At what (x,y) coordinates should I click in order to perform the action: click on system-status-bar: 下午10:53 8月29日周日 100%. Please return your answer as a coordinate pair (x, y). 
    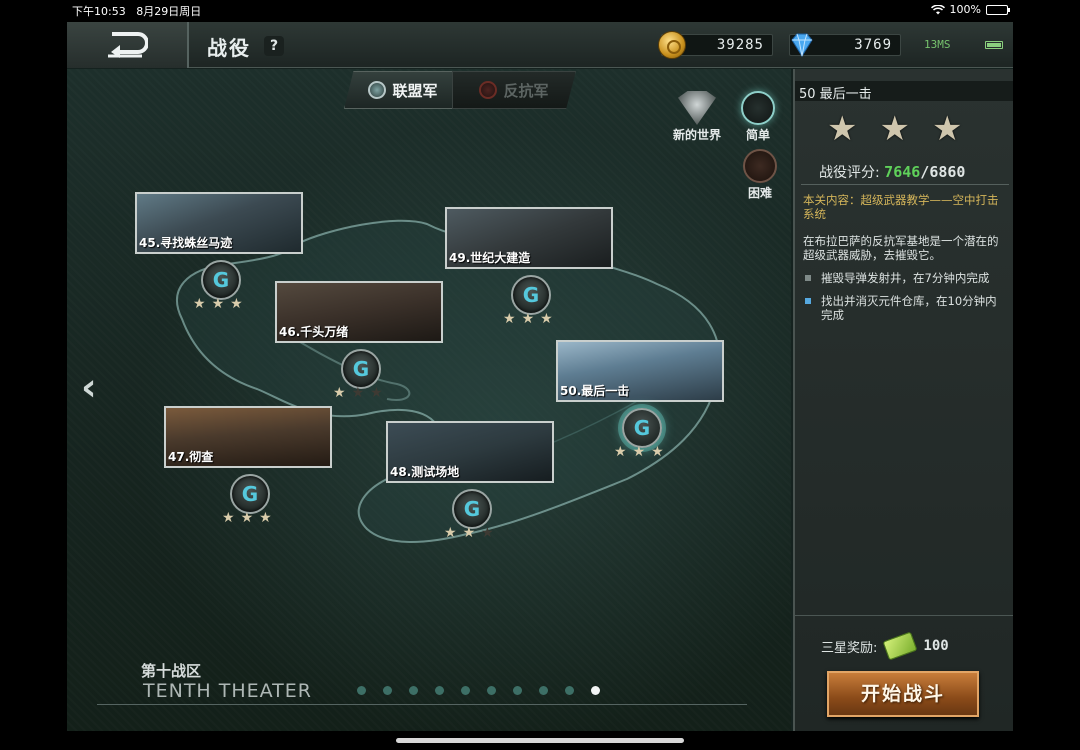
    Looking at the image, I should click on (540, 10).